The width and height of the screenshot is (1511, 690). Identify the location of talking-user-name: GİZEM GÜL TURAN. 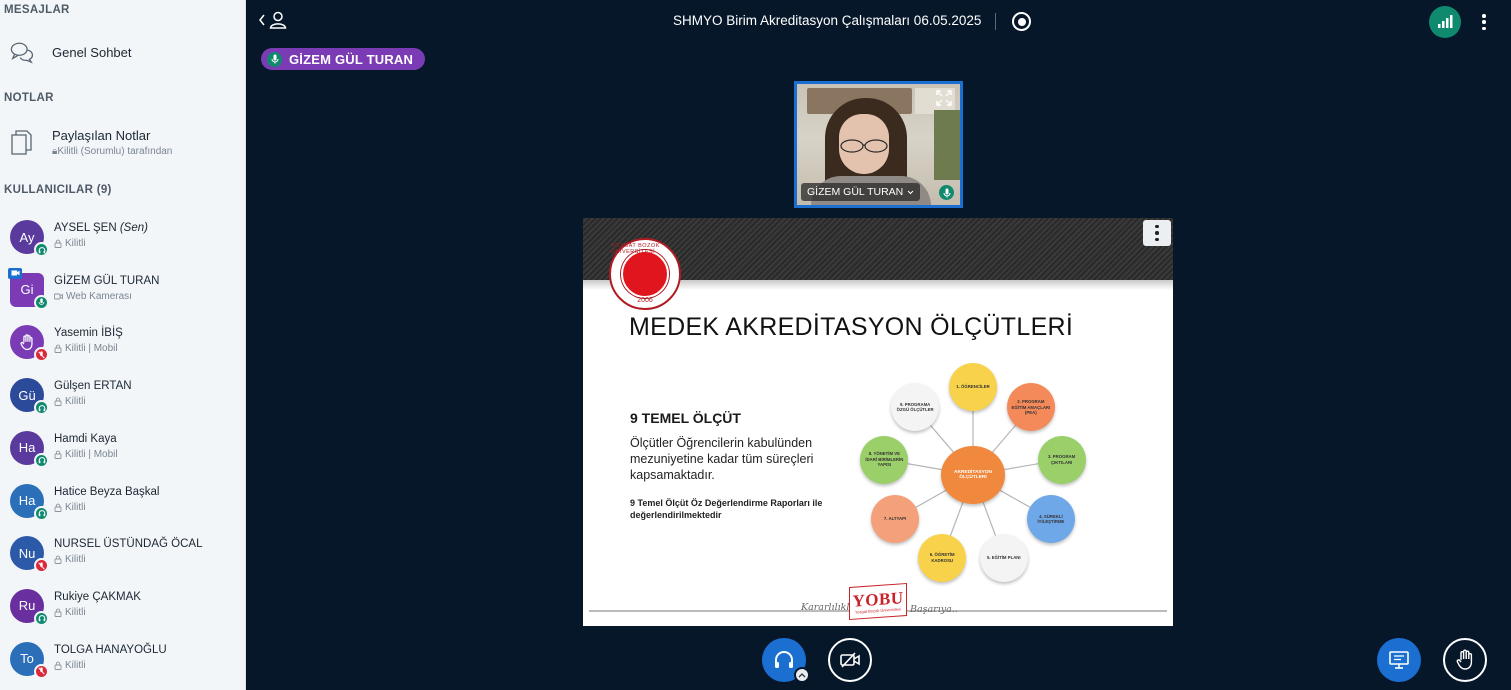
(351, 59).